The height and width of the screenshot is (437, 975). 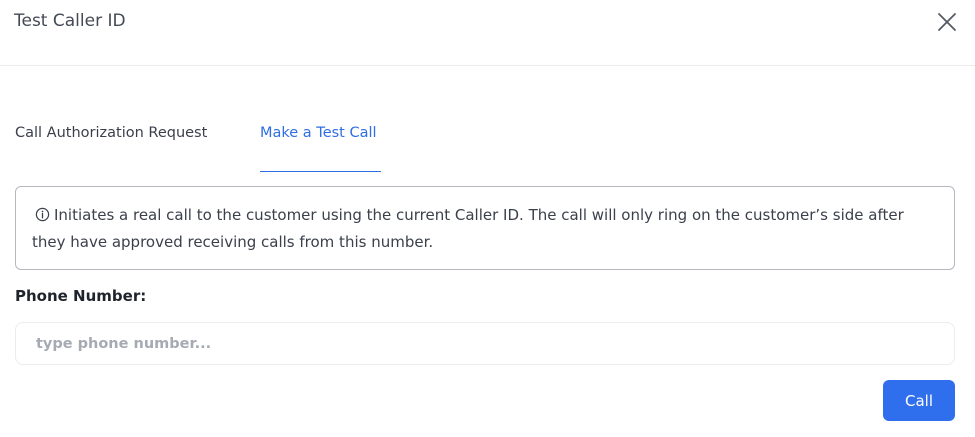 I want to click on close-icon, so click(x=947, y=22).